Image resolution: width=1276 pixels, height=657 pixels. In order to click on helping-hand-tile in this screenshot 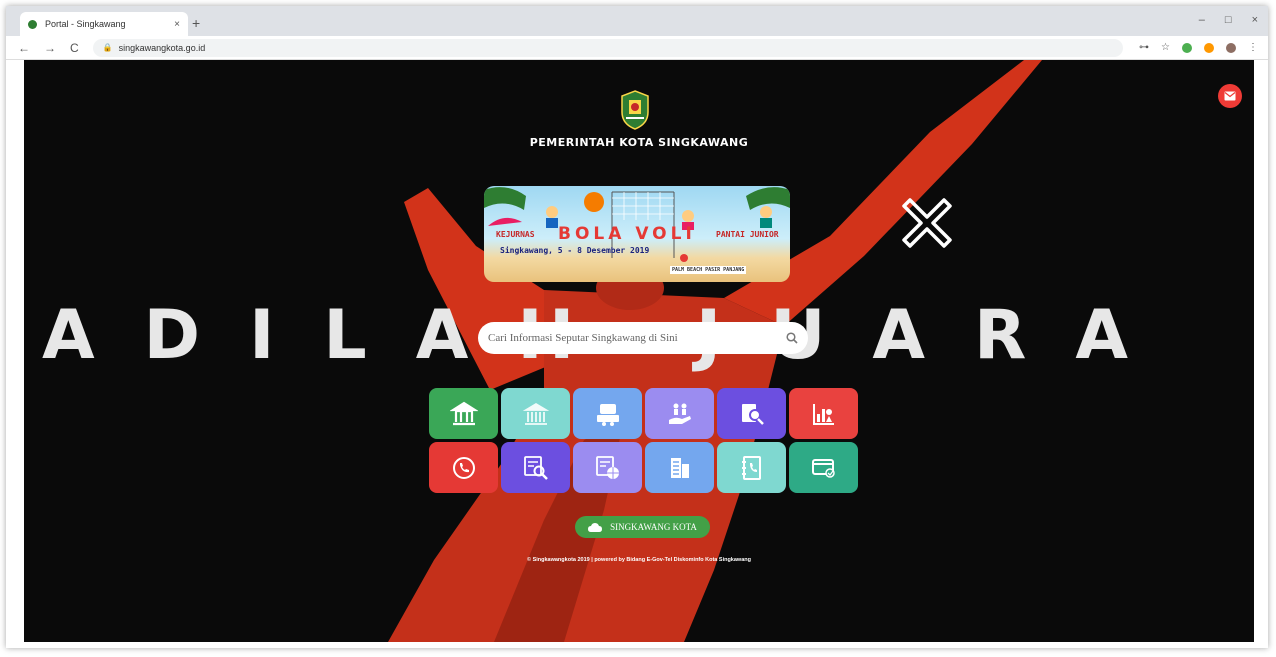, I will do `click(679, 413)`.